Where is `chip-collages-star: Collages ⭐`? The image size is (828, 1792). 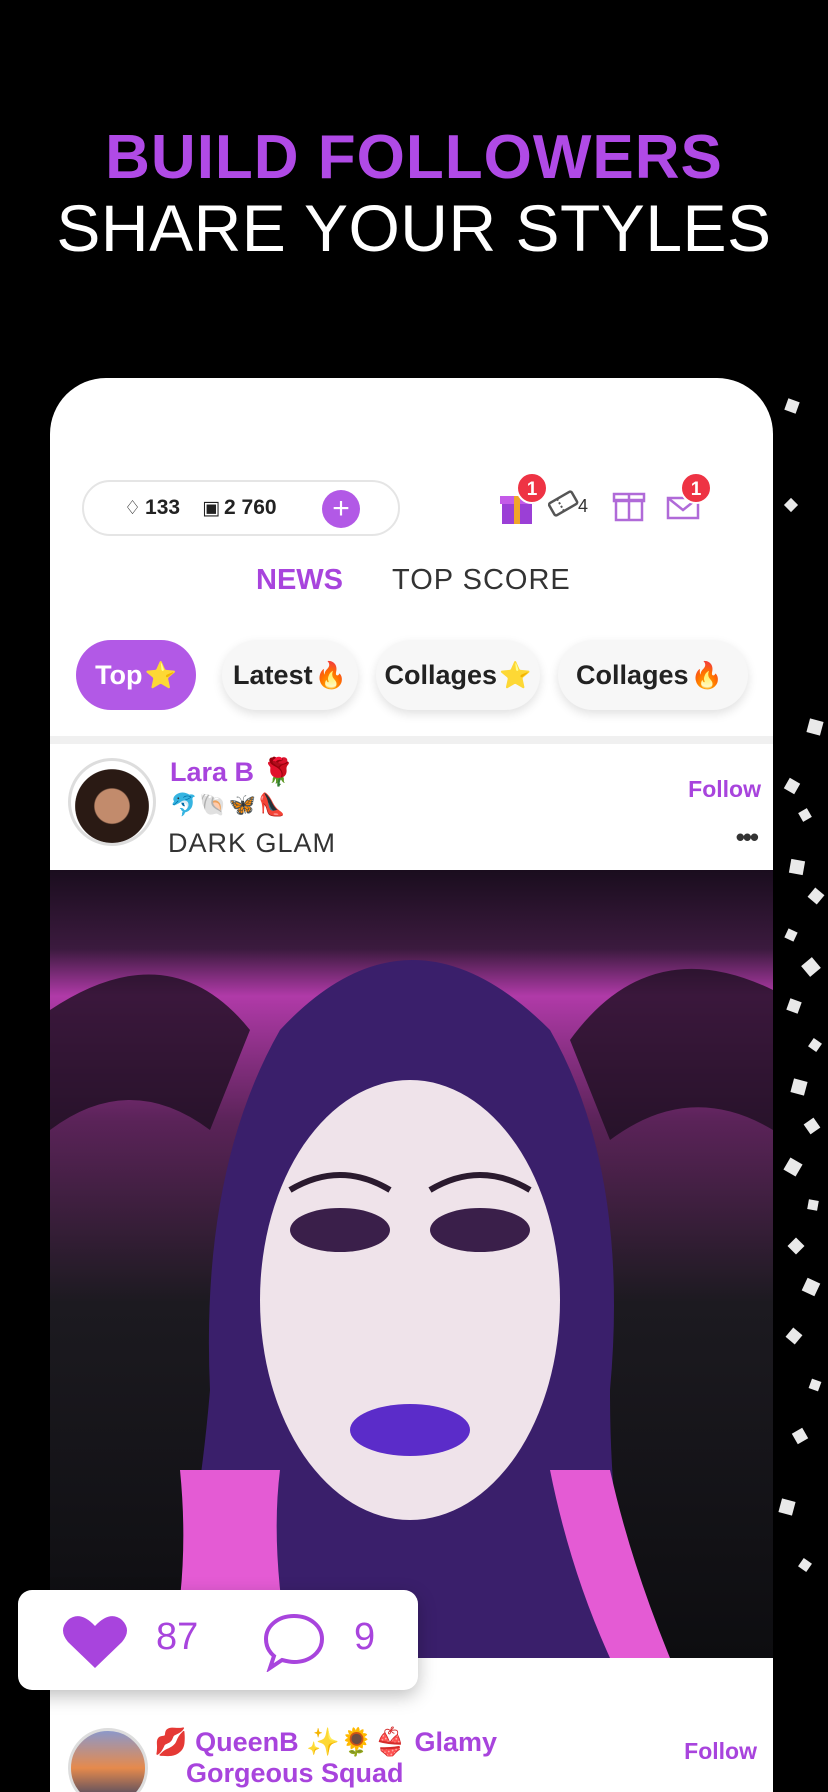
chip-collages-star: Collages ⭐ is located at coordinates (458, 675).